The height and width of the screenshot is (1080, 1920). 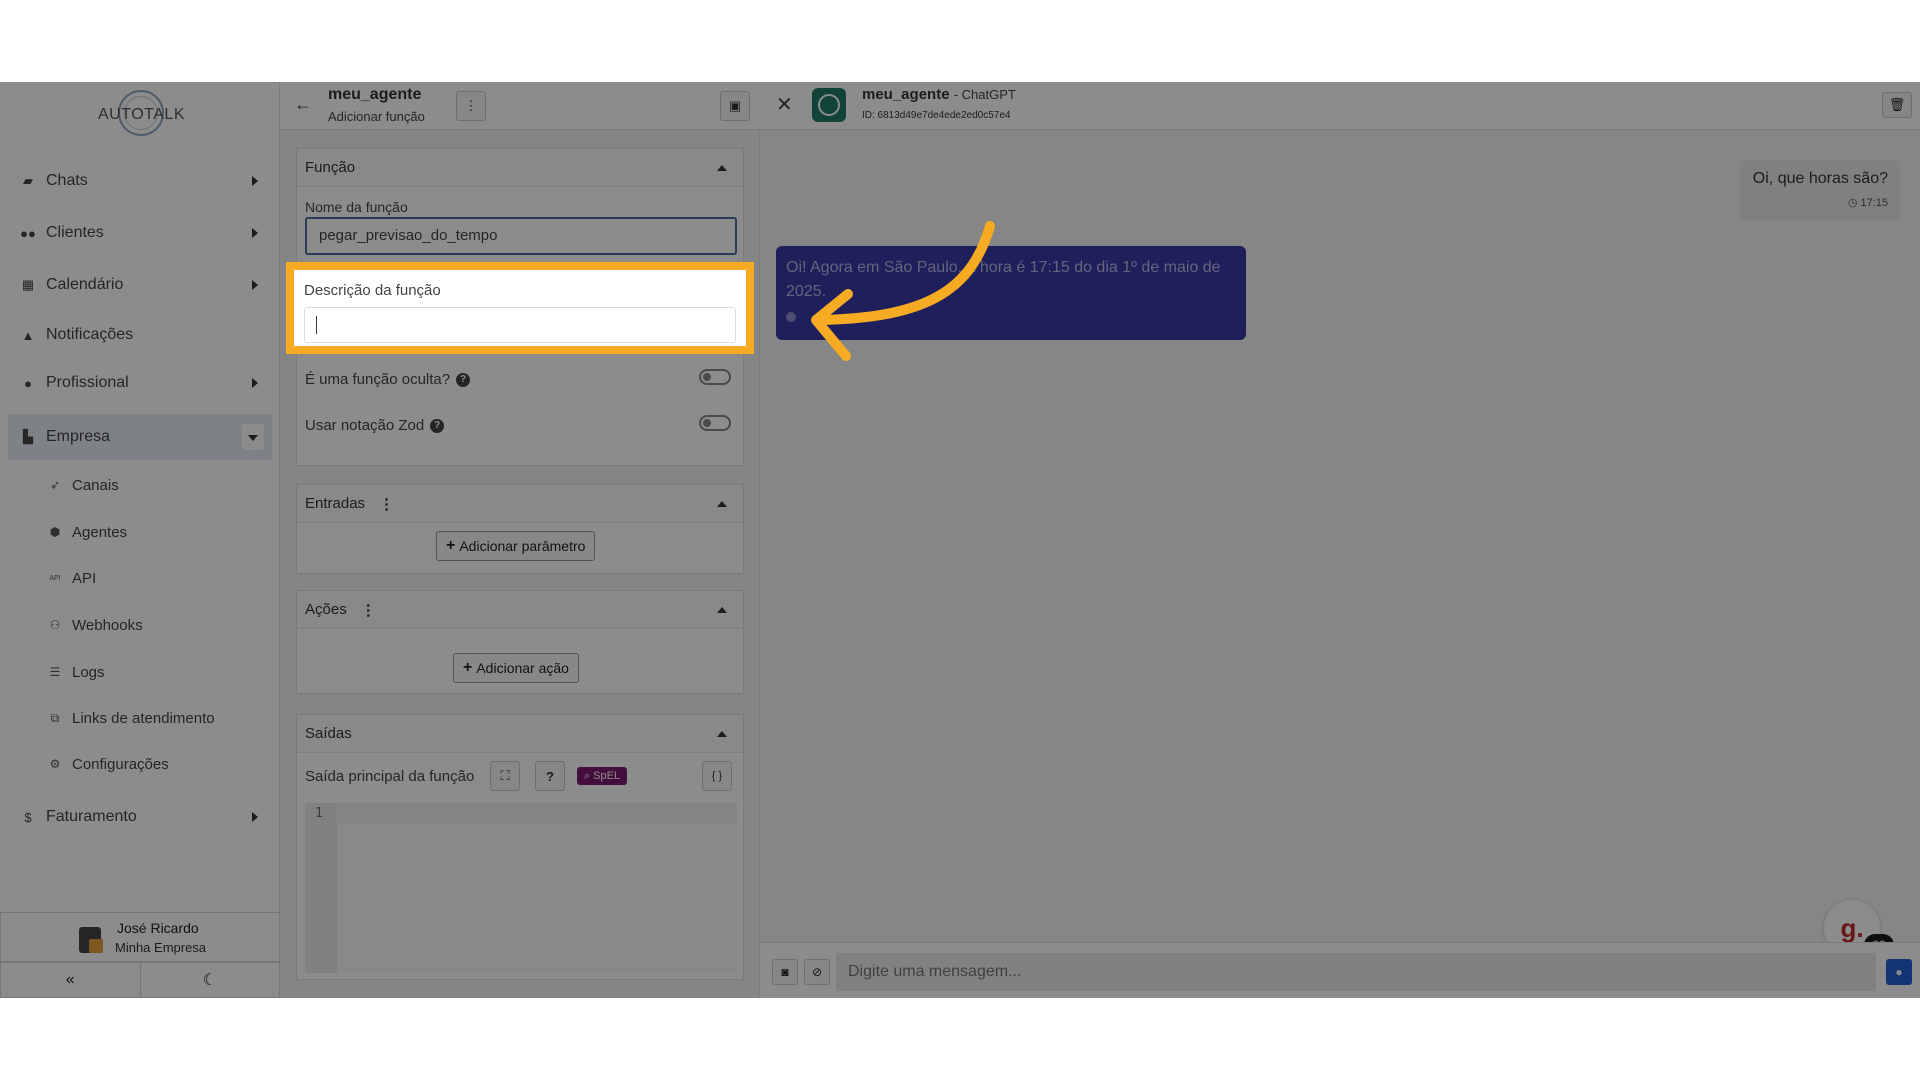 I want to click on fullscreen-icon: ⛶, so click(x=505, y=775).